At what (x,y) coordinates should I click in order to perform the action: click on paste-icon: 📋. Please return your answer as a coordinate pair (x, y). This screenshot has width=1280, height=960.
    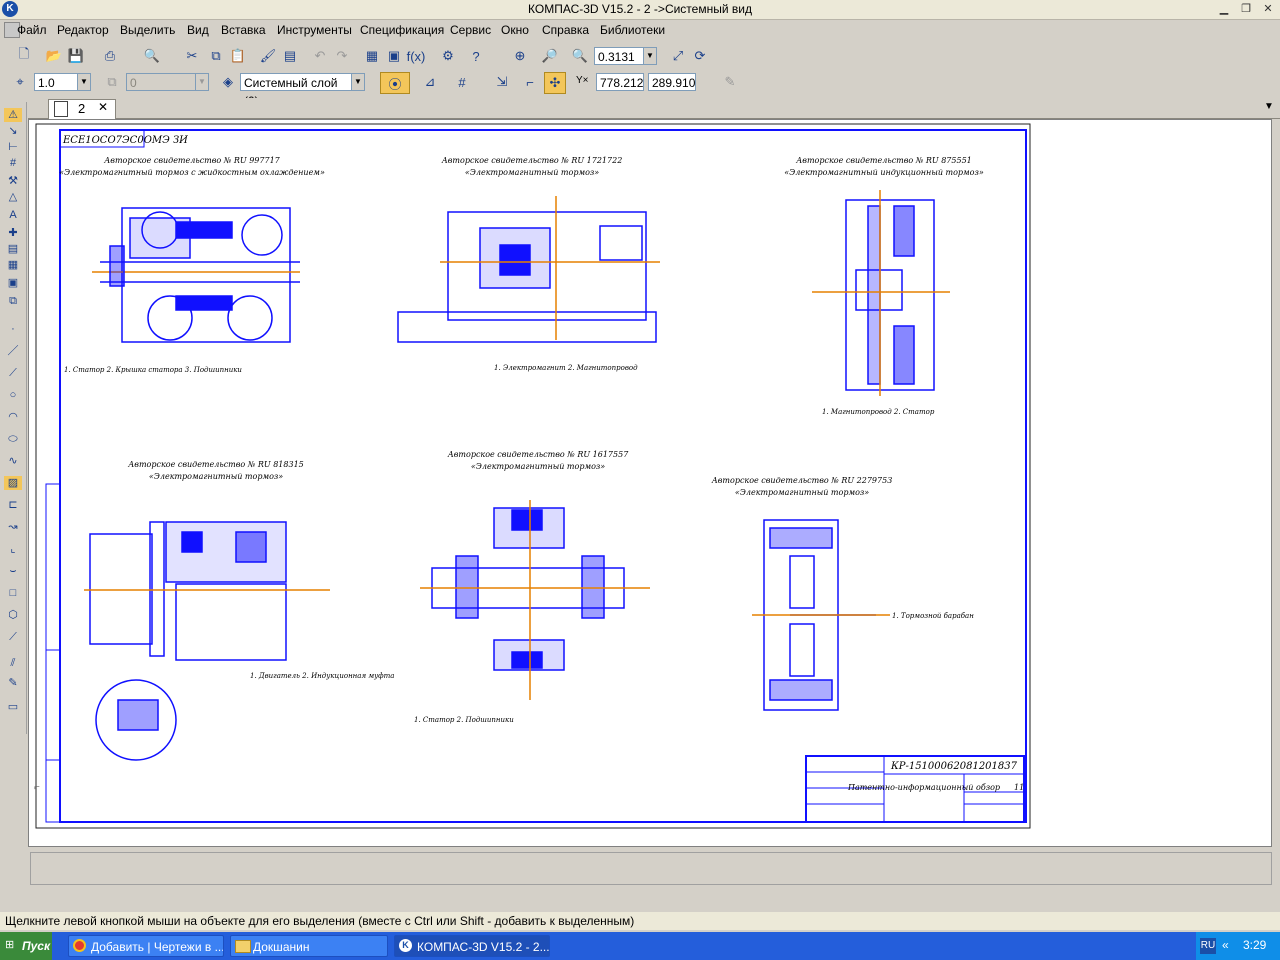
    Looking at the image, I should click on (238, 56).